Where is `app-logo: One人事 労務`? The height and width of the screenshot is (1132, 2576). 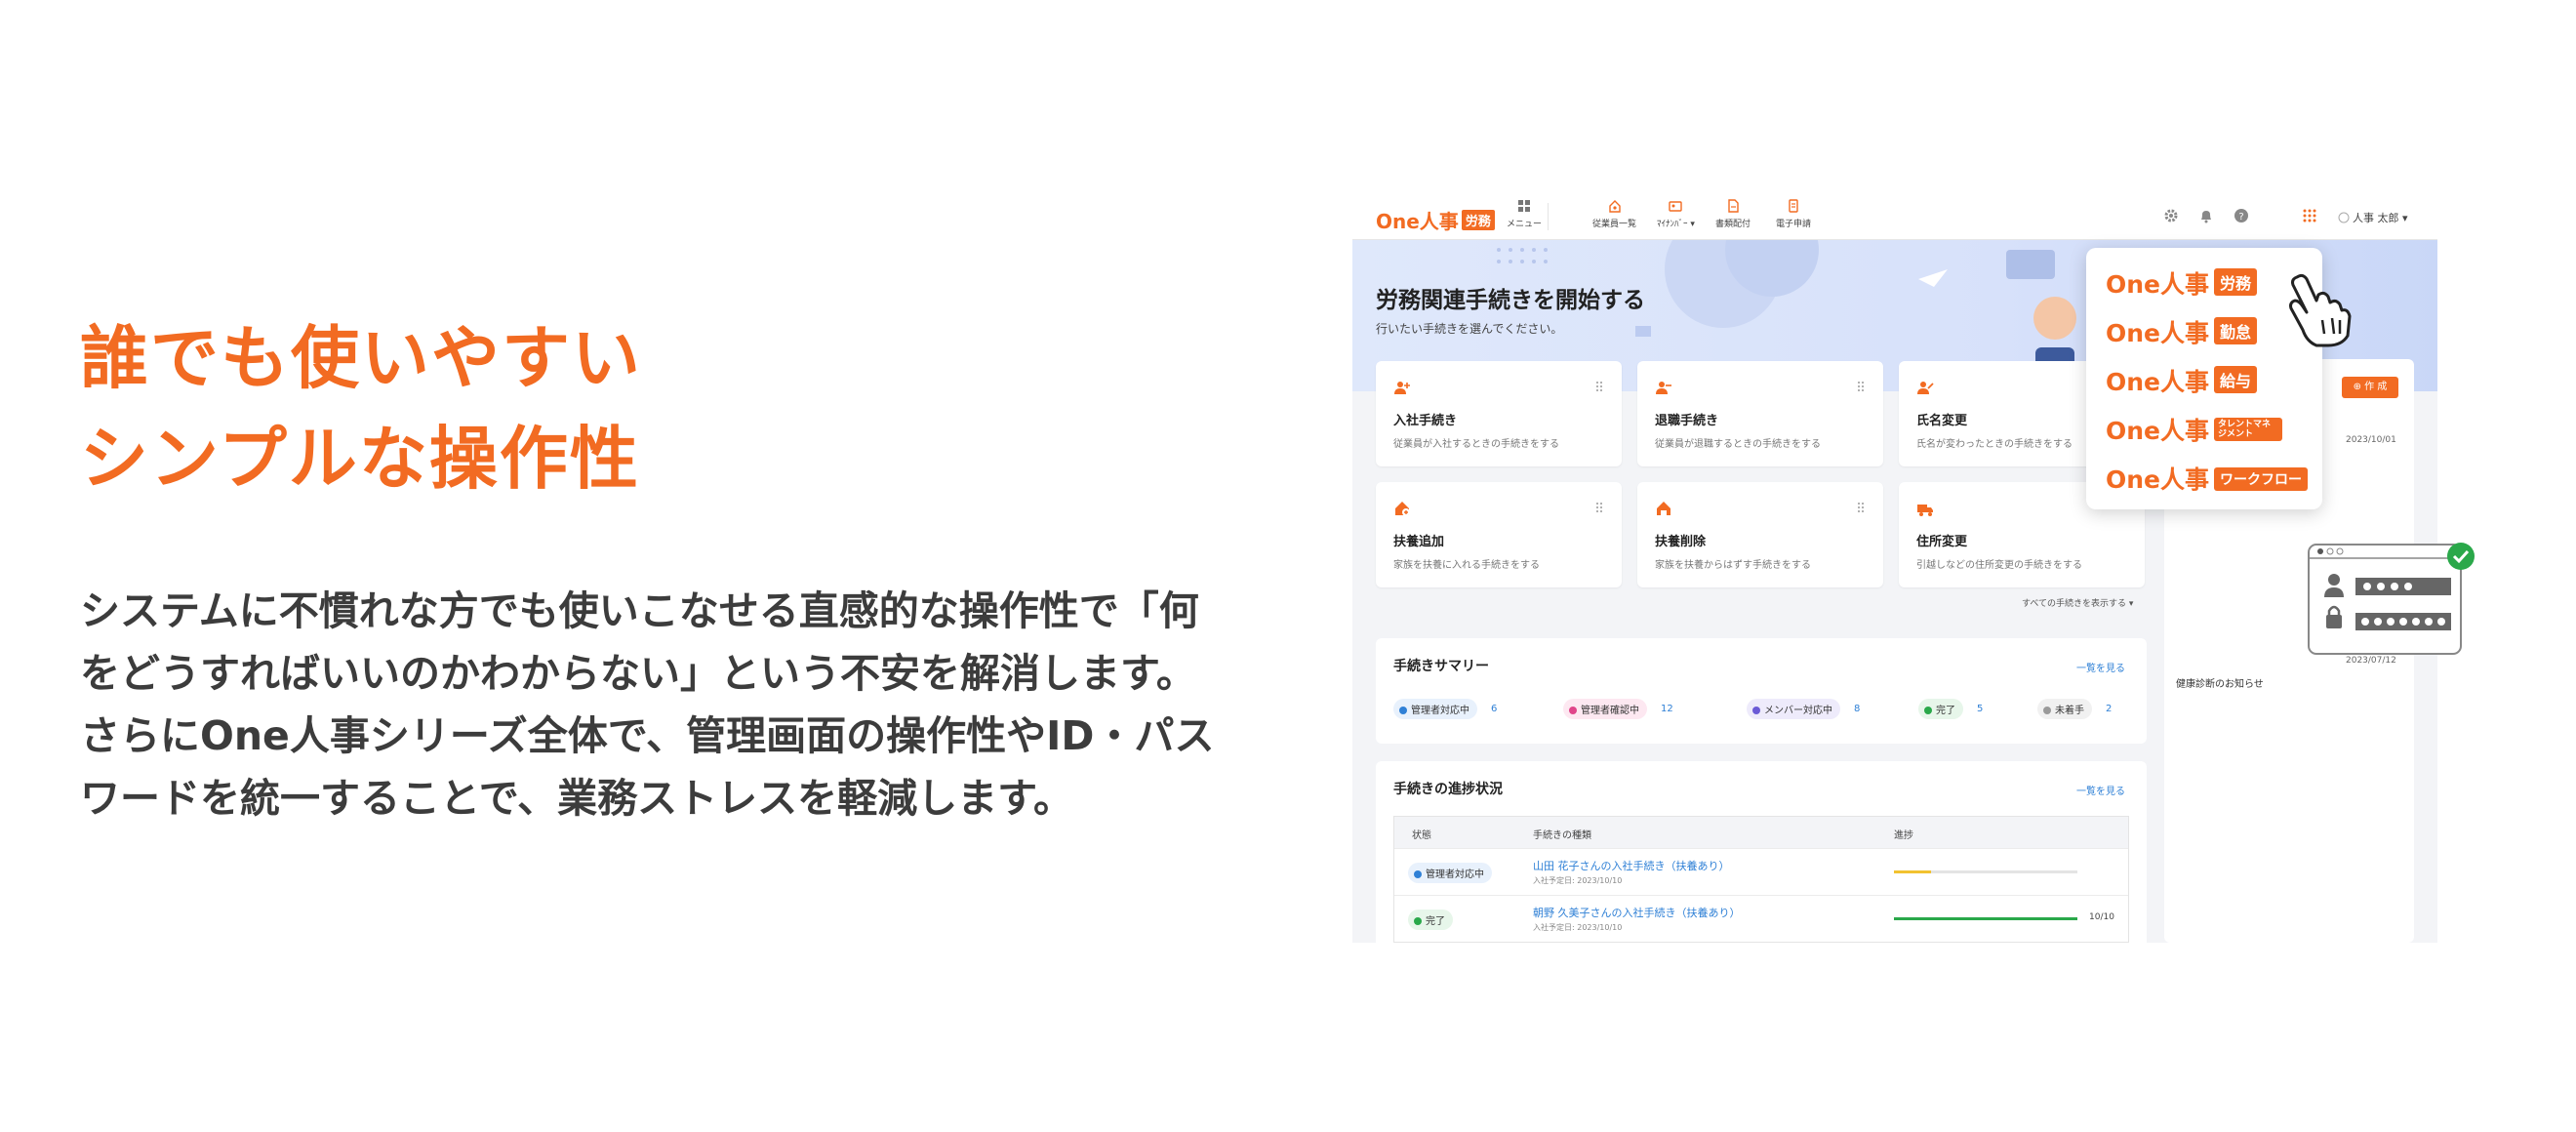
app-logo: One人事 労務 is located at coordinates (1435, 220).